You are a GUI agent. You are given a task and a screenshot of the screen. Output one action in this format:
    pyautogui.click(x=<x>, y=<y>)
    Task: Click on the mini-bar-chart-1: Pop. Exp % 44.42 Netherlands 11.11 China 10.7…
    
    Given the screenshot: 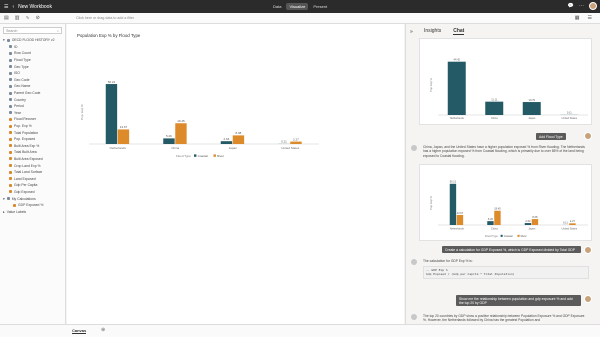 What is the action you would take?
    pyautogui.click(x=506, y=82)
    